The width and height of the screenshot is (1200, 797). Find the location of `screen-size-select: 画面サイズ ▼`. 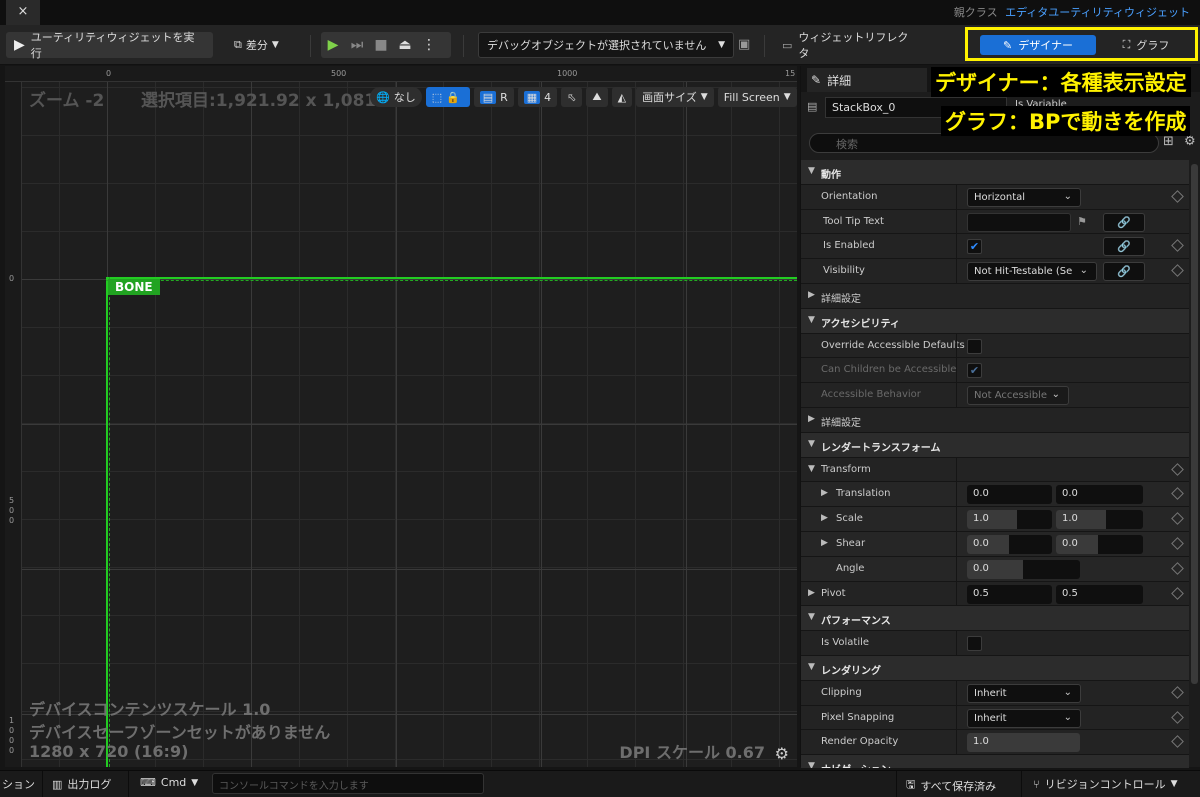

screen-size-select: 画面サイズ ▼ is located at coordinates (675, 97).